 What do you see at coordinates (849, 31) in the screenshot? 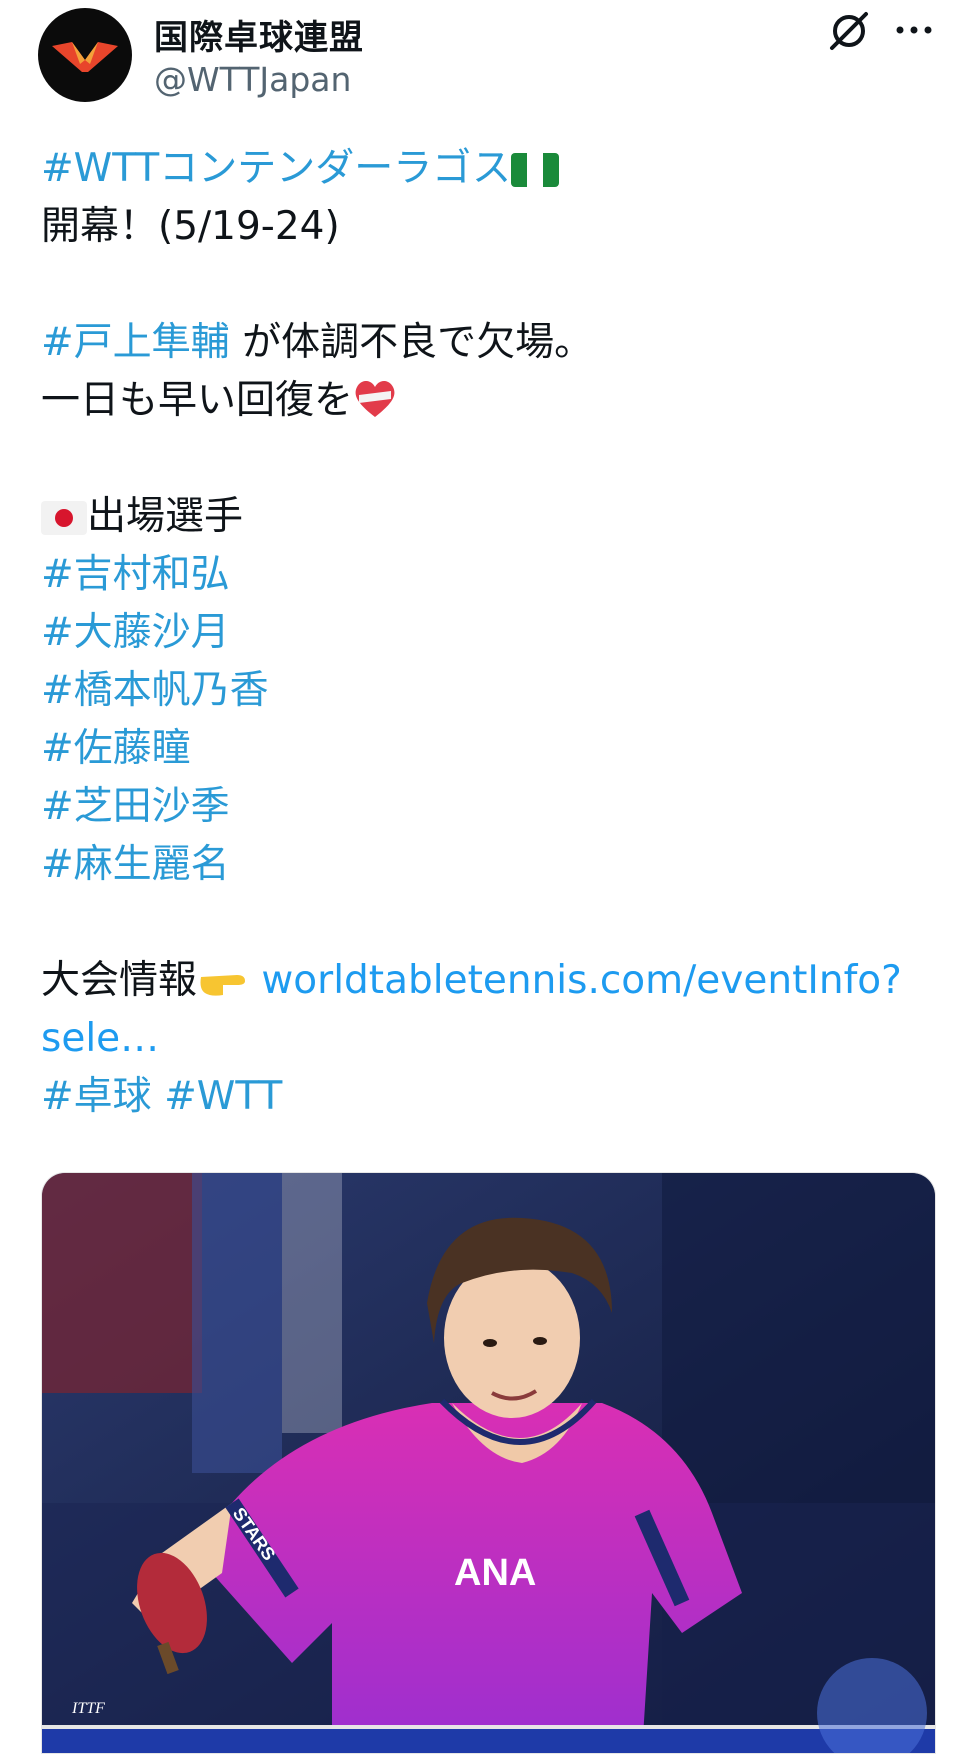
I see `grok-icon` at bounding box center [849, 31].